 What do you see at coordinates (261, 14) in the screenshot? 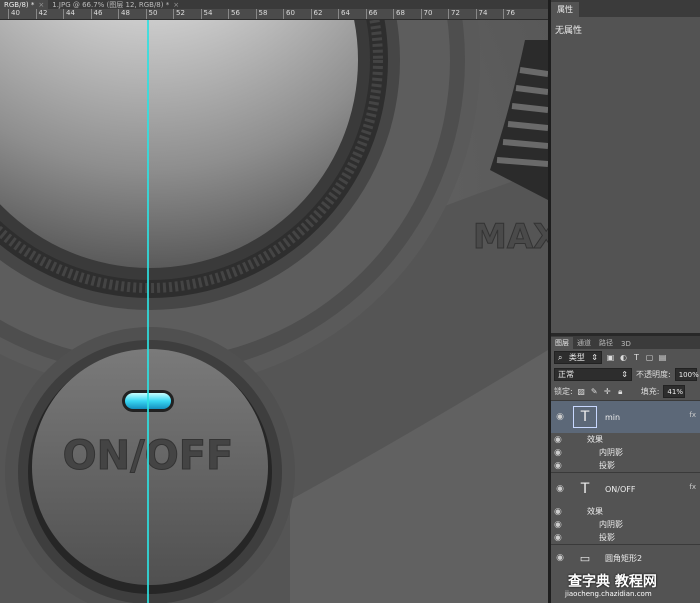
I see `ruler-tick: 58` at bounding box center [261, 14].